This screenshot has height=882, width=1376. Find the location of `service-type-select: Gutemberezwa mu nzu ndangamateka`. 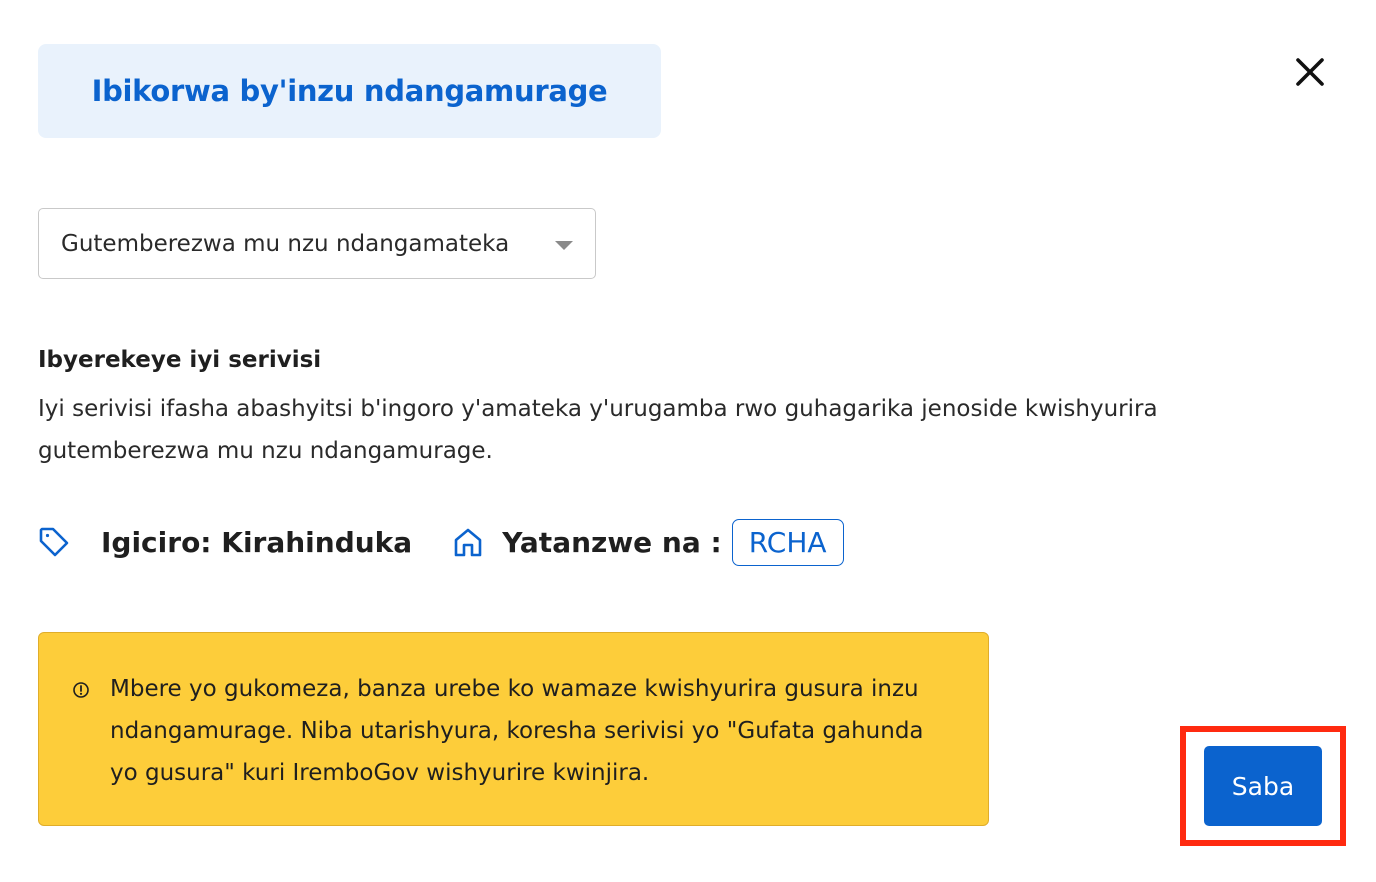

service-type-select: Gutemberezwa mu nzu ndangamateka is located at coordinates (317, 243).